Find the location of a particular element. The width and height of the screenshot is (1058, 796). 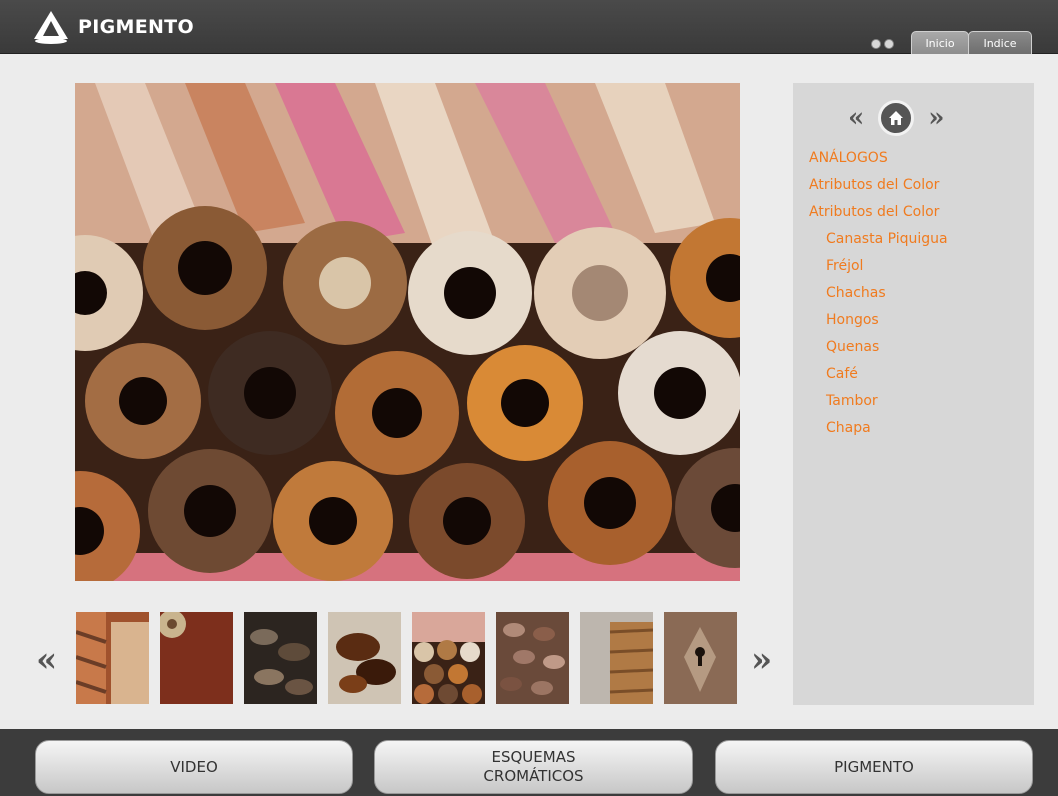

pigmento-button-label: PIGMENTO is located at coordinates (874, 766).